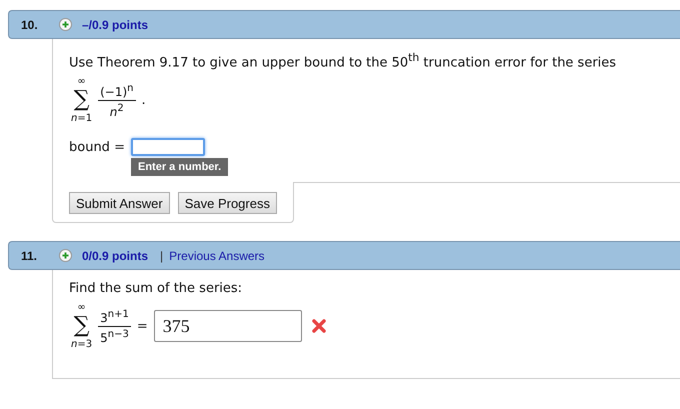 This screenshot has width=680, height=409. What do you see at coordinates (343, 61) in the screenshot?
I see `question-text: Use Theorem 9.17 to give an upper bound to the 50$^{th}$ truncation error for the series` at bounding box center [343, 61].